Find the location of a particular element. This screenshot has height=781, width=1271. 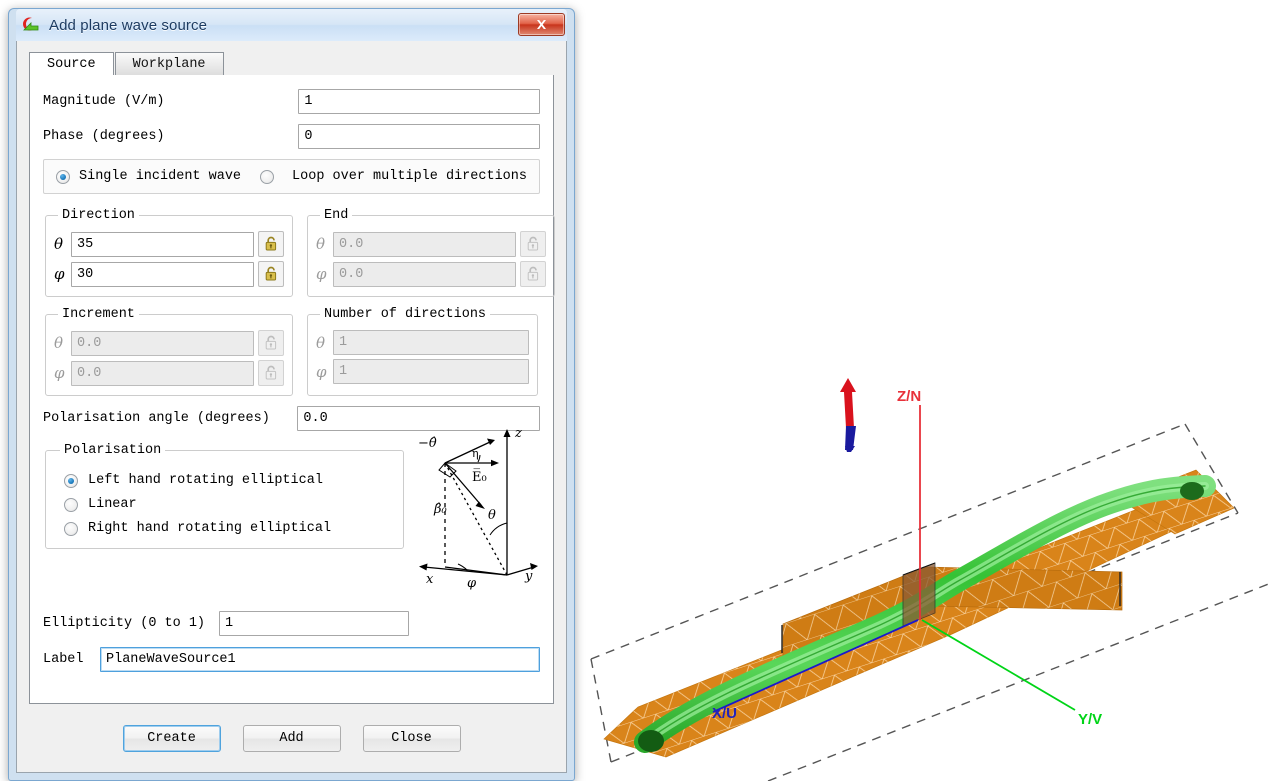

radio-linear is located at coordinates (71, 504).